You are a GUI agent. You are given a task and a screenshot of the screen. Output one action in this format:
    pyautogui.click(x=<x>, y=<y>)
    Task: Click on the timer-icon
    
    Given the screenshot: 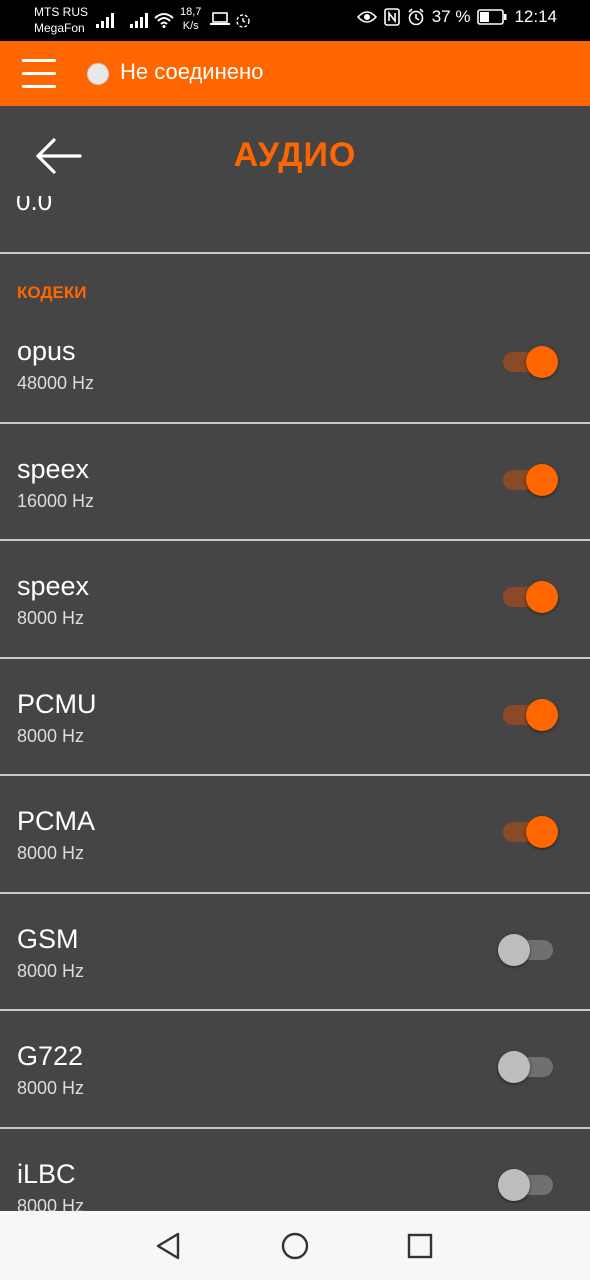 What is the action you would take?
    pyautogui.click(x=243, y=21)
    